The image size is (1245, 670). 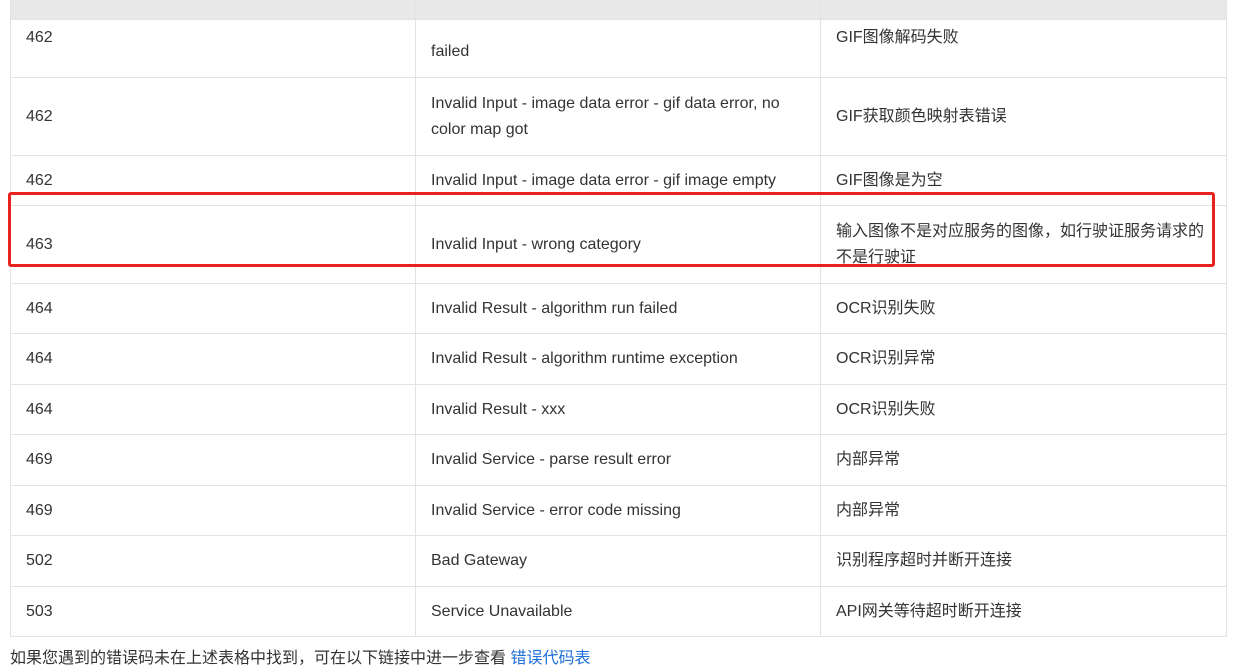 What do you see at coordinates (1023, 611) in the screenshot?
I see `error-description-cell: API网关等待超时断开连接` at bounding box center [1023, 611].